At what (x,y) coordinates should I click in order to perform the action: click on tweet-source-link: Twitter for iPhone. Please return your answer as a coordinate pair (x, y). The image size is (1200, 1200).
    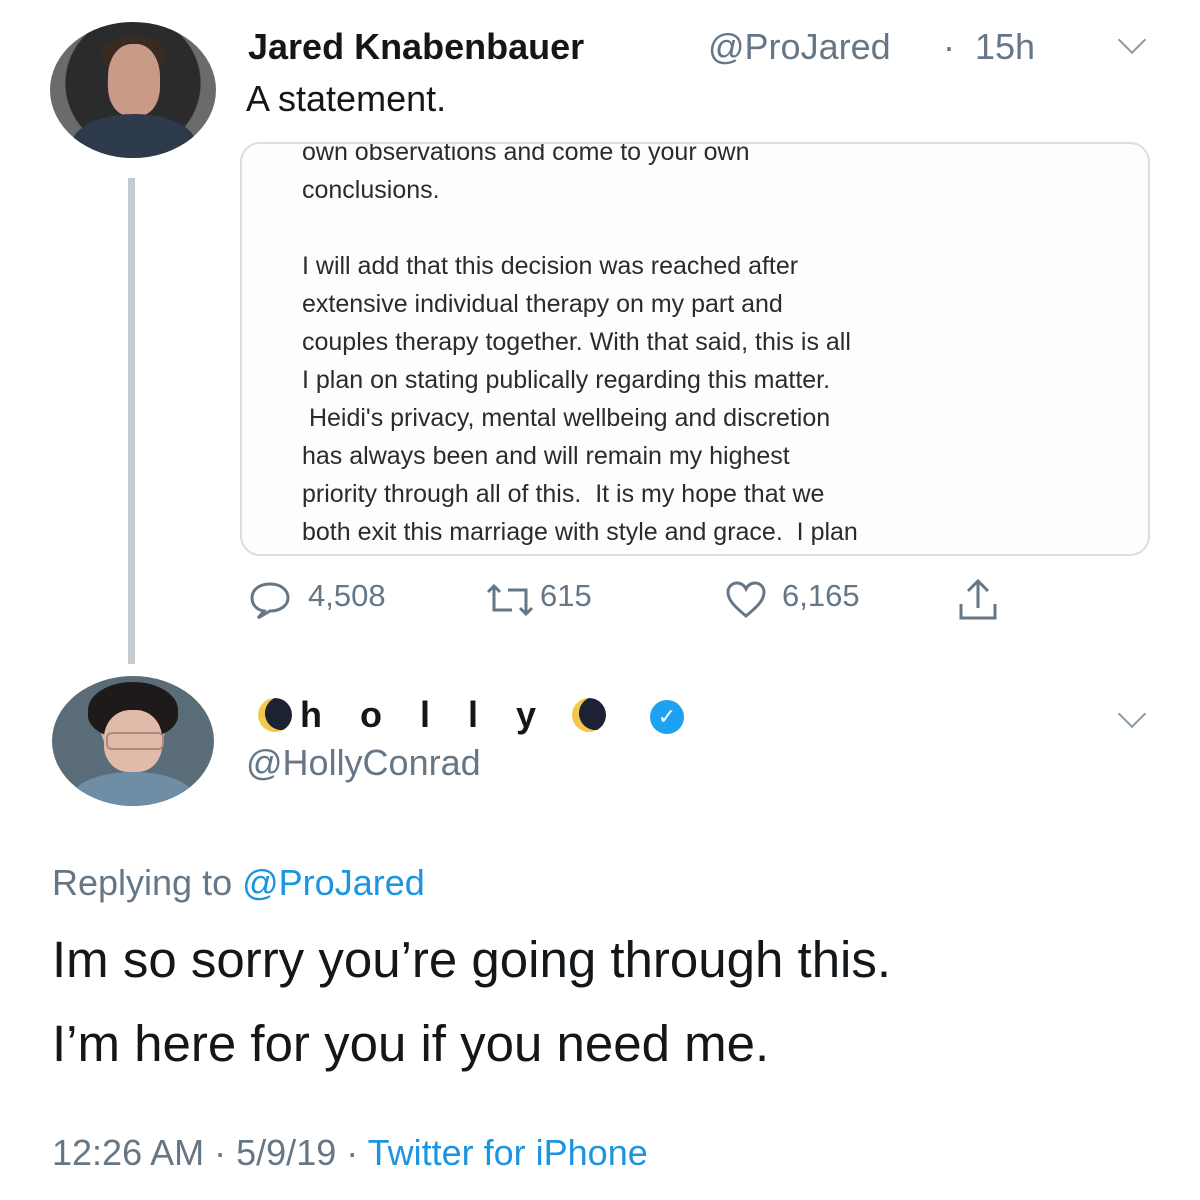
    Looking at the image, I should click on (508, 1152).